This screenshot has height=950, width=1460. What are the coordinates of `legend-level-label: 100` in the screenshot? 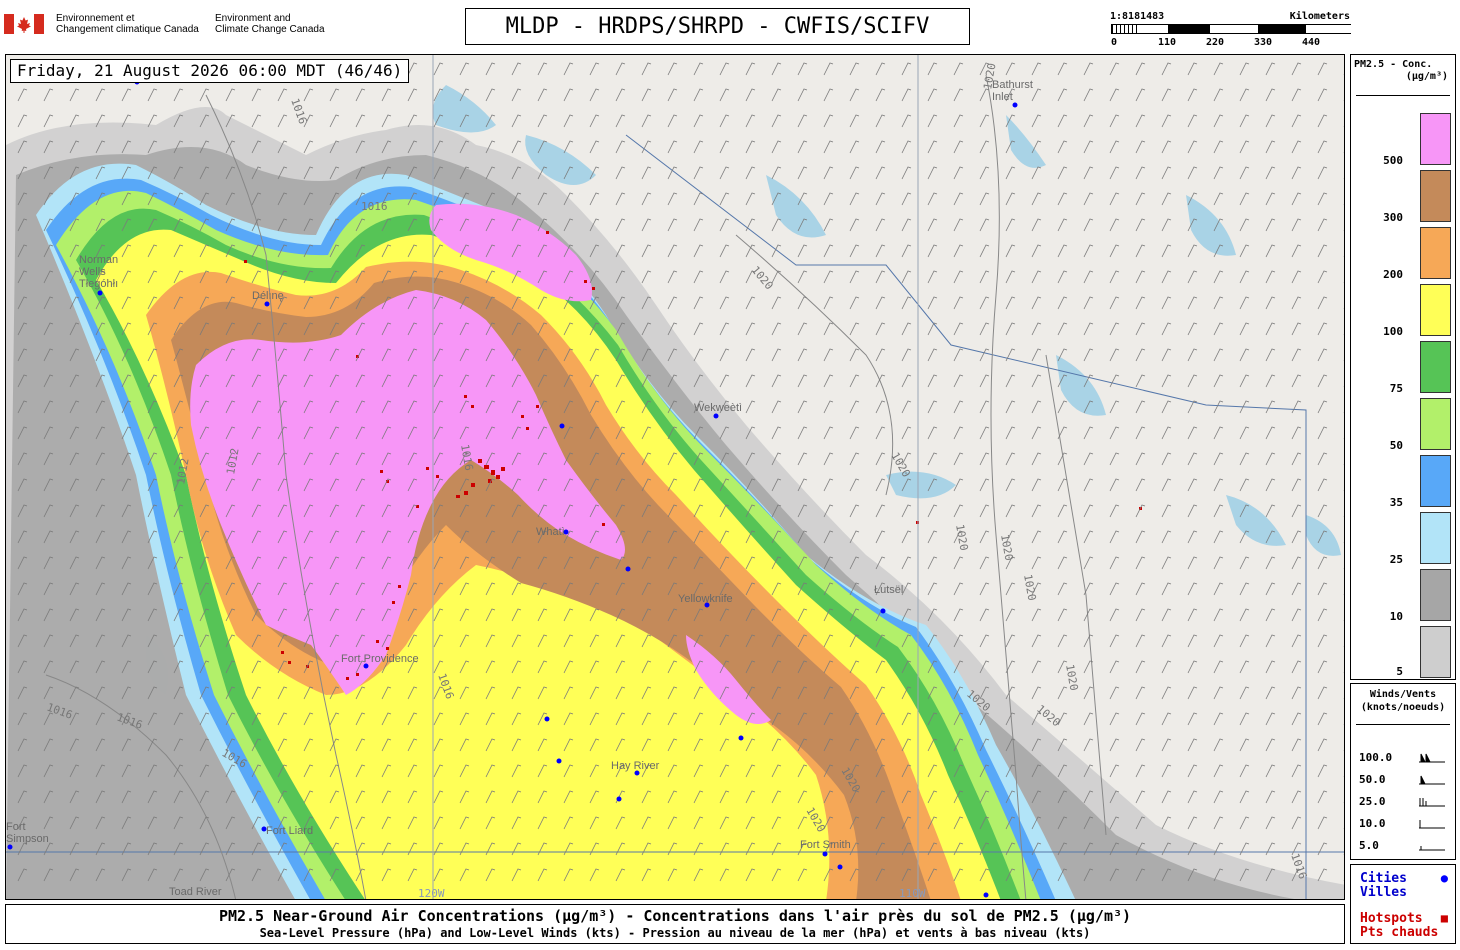 It's located at (1393, 331).